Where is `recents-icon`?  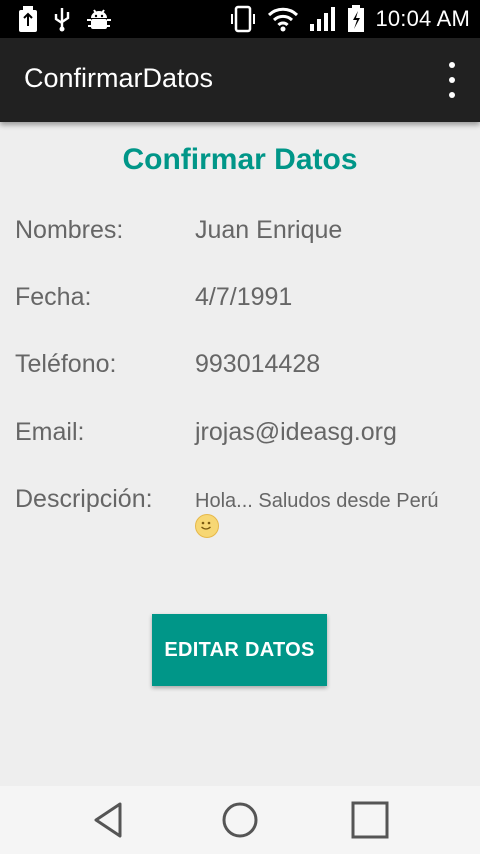
recents-icon is located at coordinates (370, 820).